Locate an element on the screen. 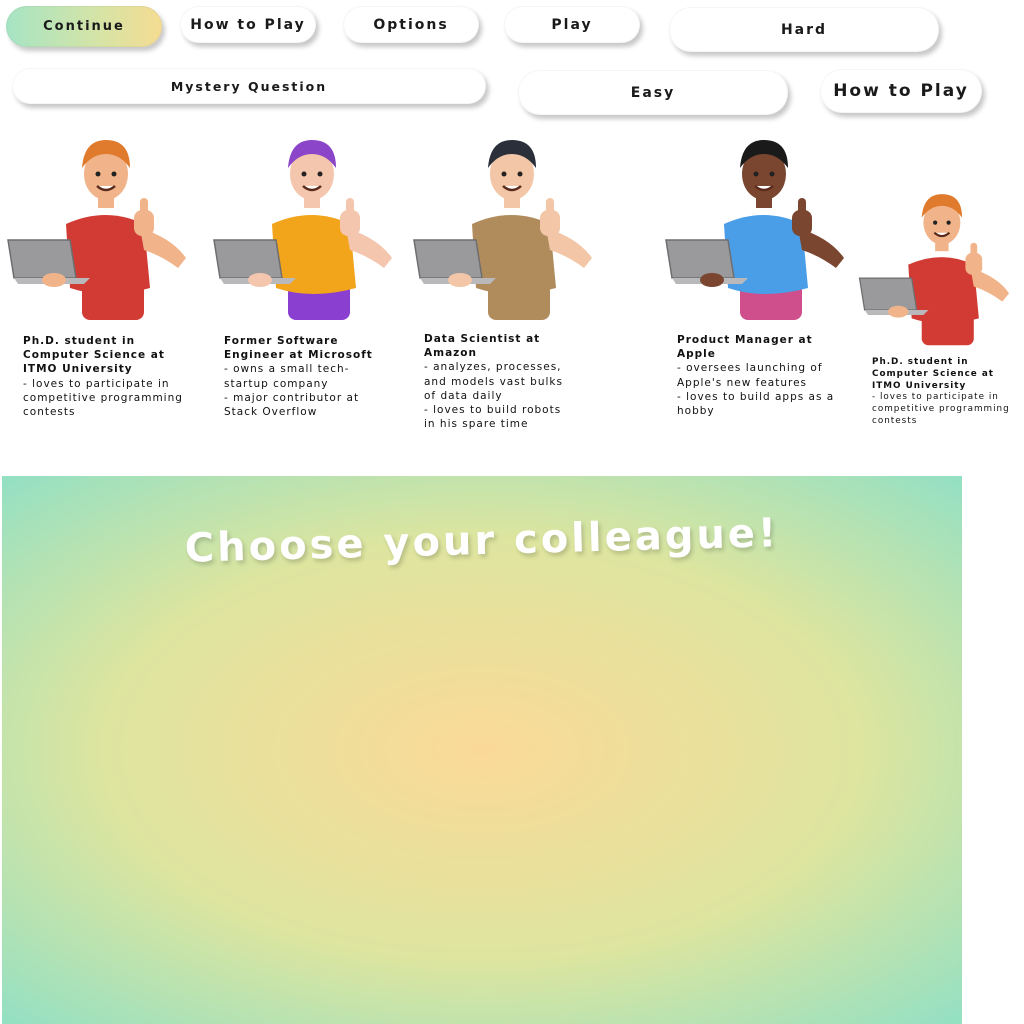 The height and width of the screenshot is (1024, 1024). play-button: Play is located at coordinates (572, 24).